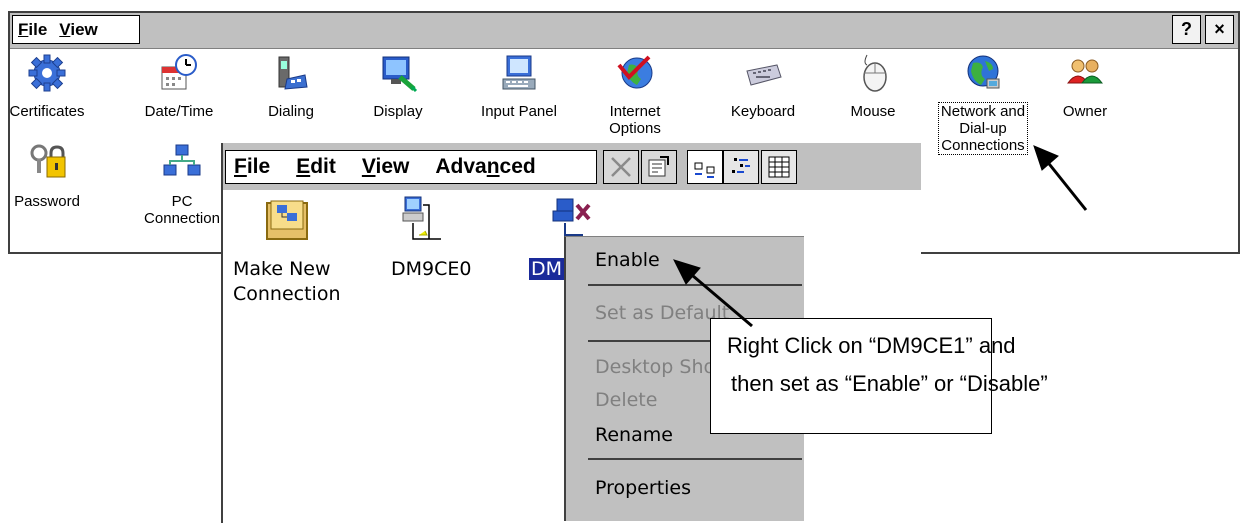 This screenshot has width=1242, height=523. I want to click on cp-item-date-time: Date/Time, so click(179, 86).